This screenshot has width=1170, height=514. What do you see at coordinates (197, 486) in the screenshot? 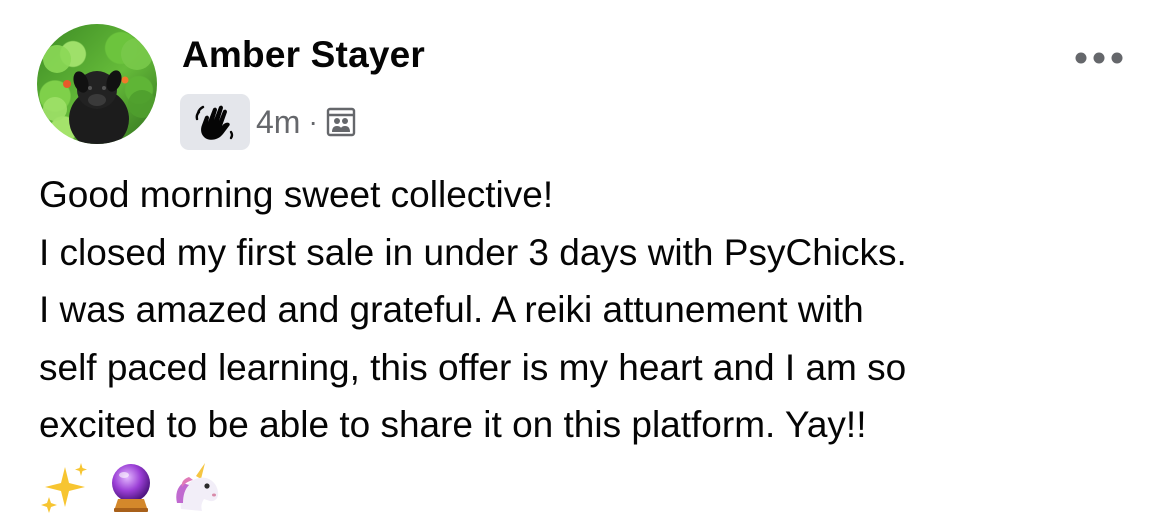
I see `unicorn-icon` at bounding box center [197, 486].